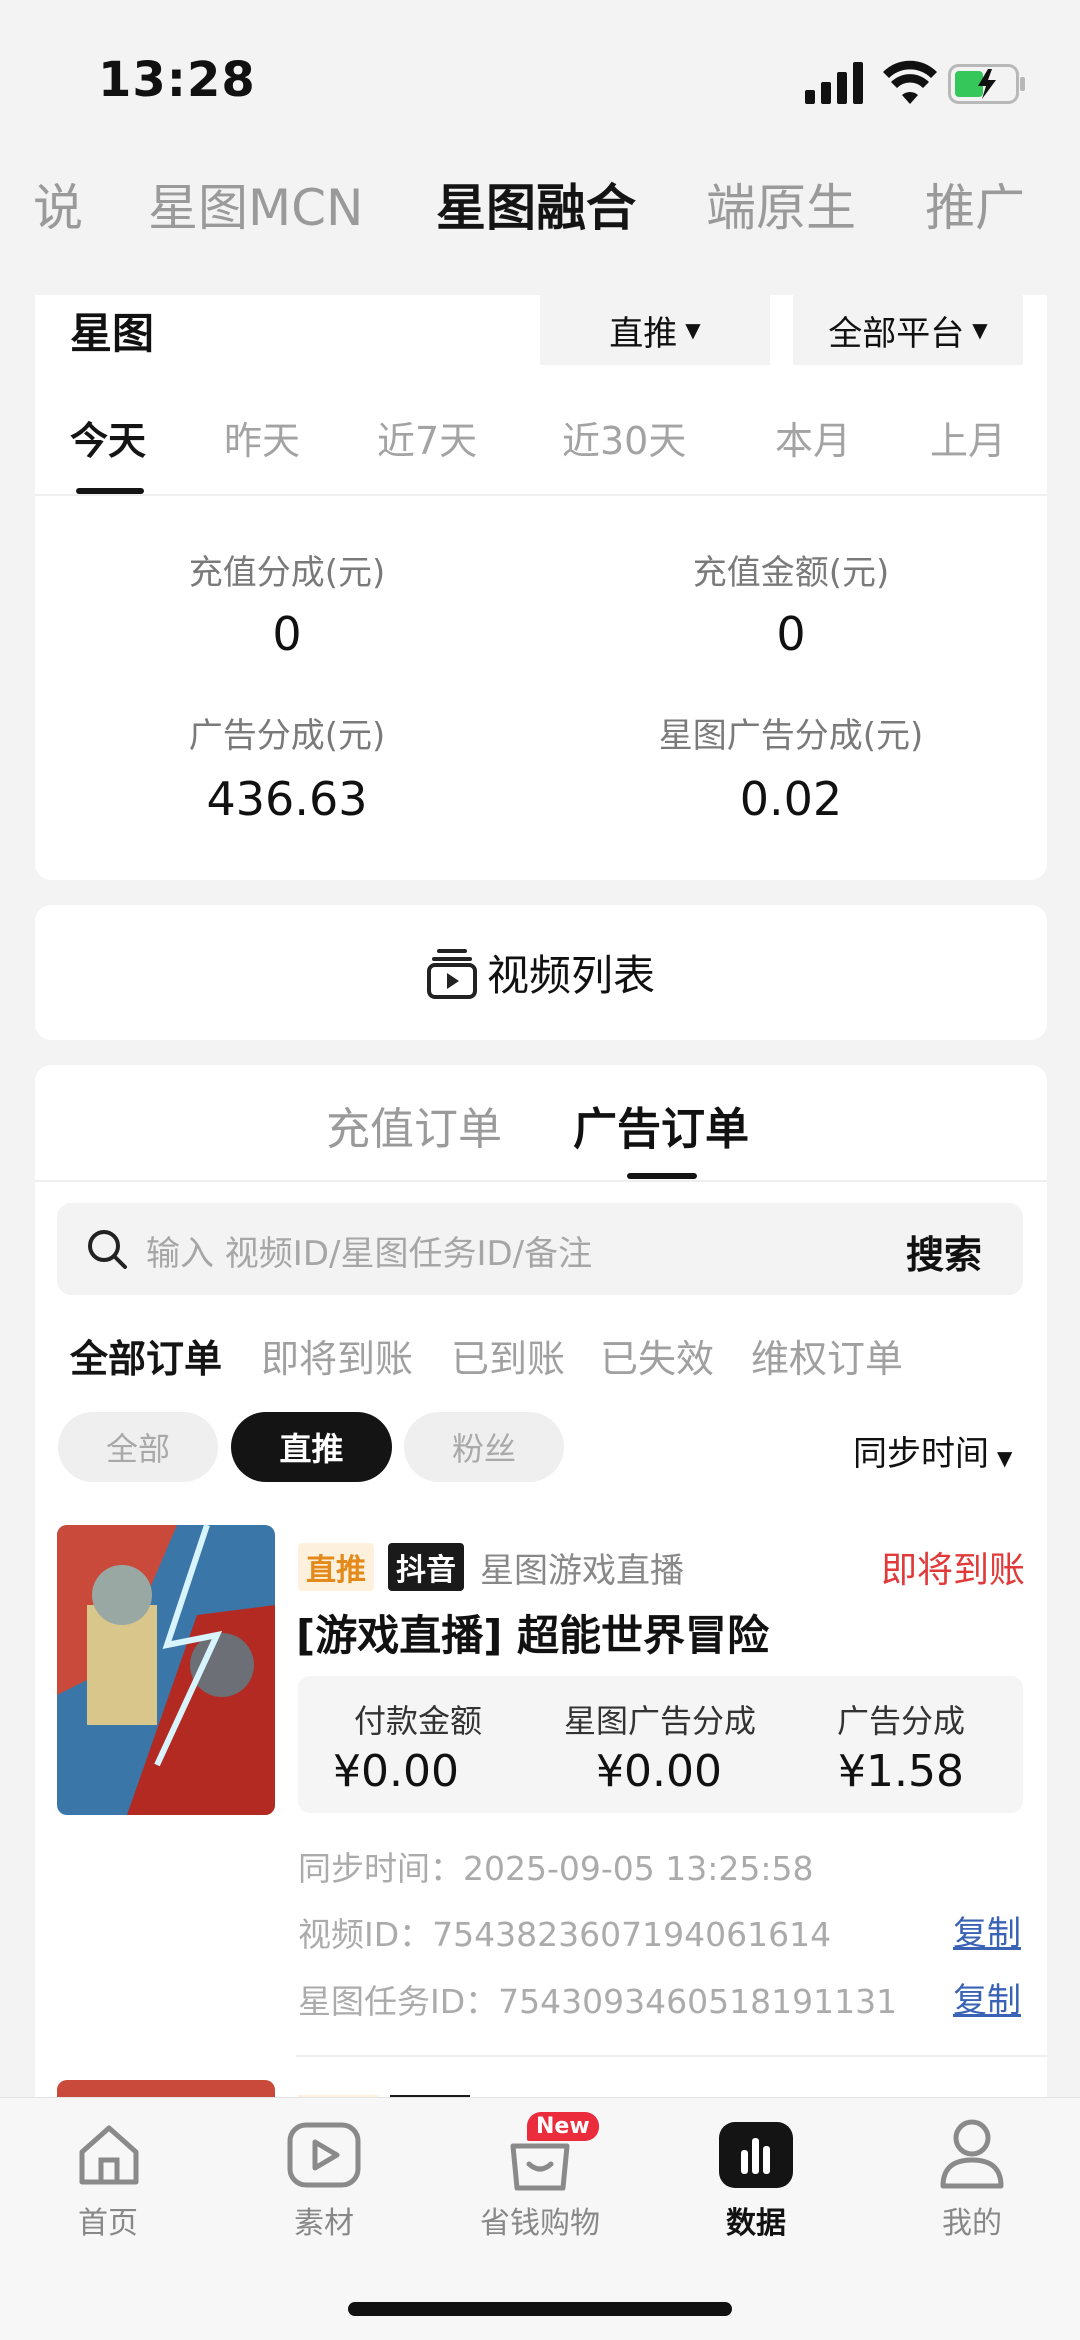  Describe the element at coordinates (827, 1355) in the screenshot. I see `filter-dispute: 维权订单` at that location.